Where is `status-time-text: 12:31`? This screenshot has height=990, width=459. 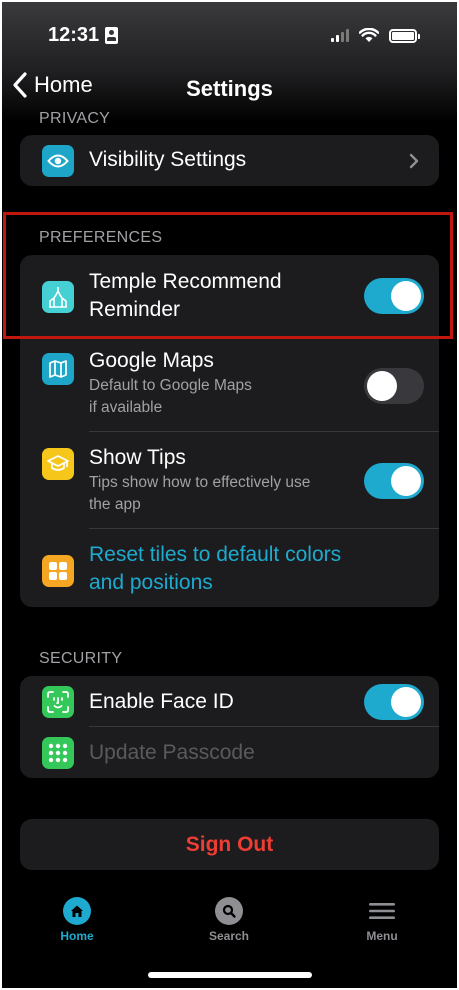
status-time-text: 12:31 is located at coordinates (74, 35).